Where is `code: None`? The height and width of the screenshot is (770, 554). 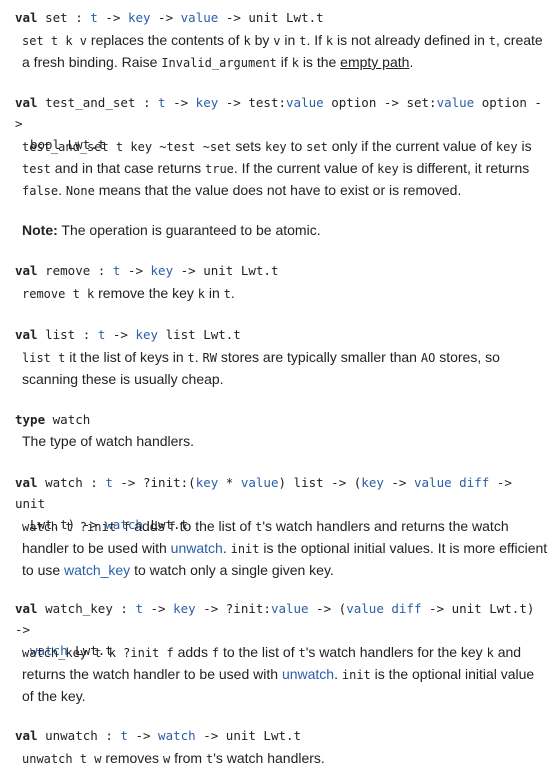 code: None is located at coordinates (80, 191).